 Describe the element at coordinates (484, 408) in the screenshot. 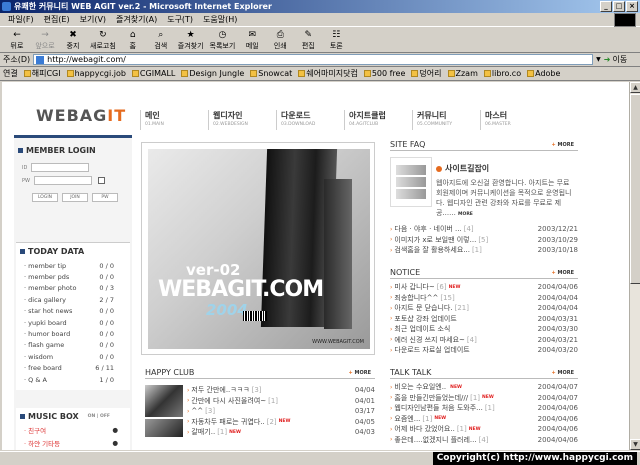

I see `list-item: › 웹디자인남편들 처음 도와주... [1] 2004/04/06` at that location.